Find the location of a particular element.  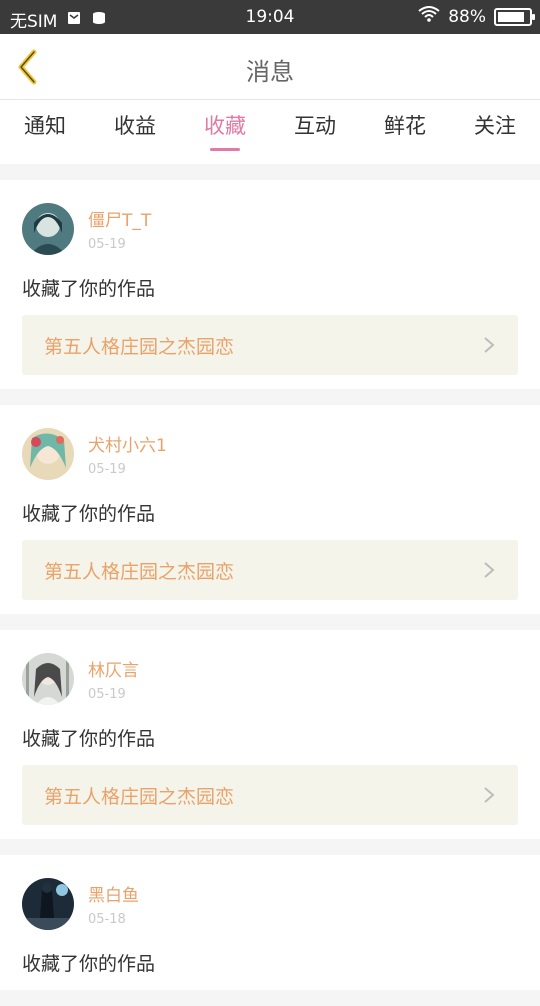

user-name: 犬村小六1 is located at coordinates (127, 443).